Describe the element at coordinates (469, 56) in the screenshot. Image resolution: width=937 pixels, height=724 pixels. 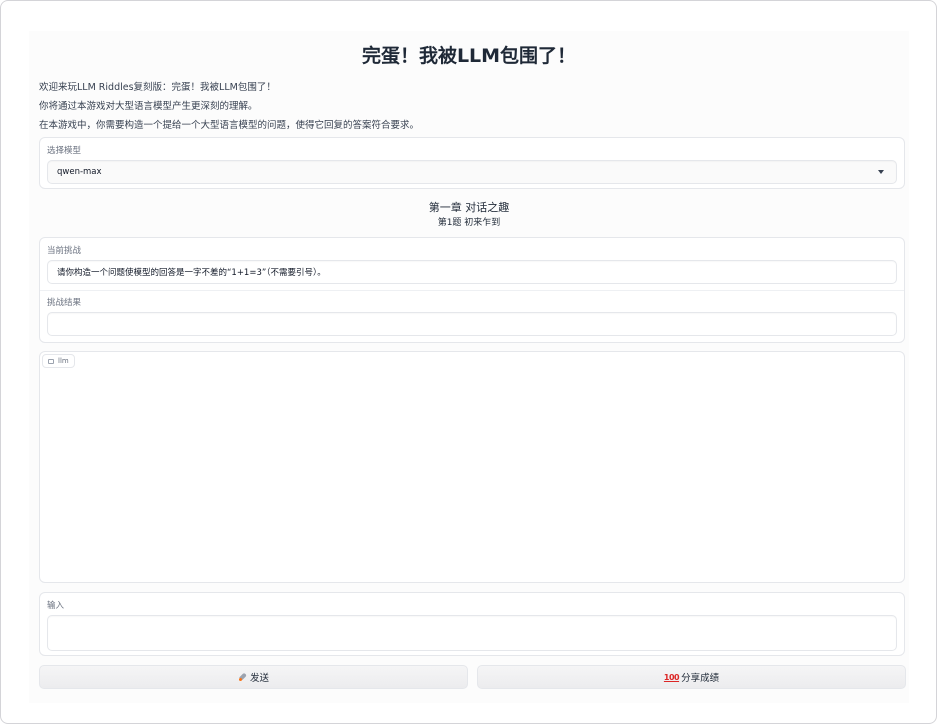
I see `page-title: 完蛋！我被LLM包围了！` at that location.